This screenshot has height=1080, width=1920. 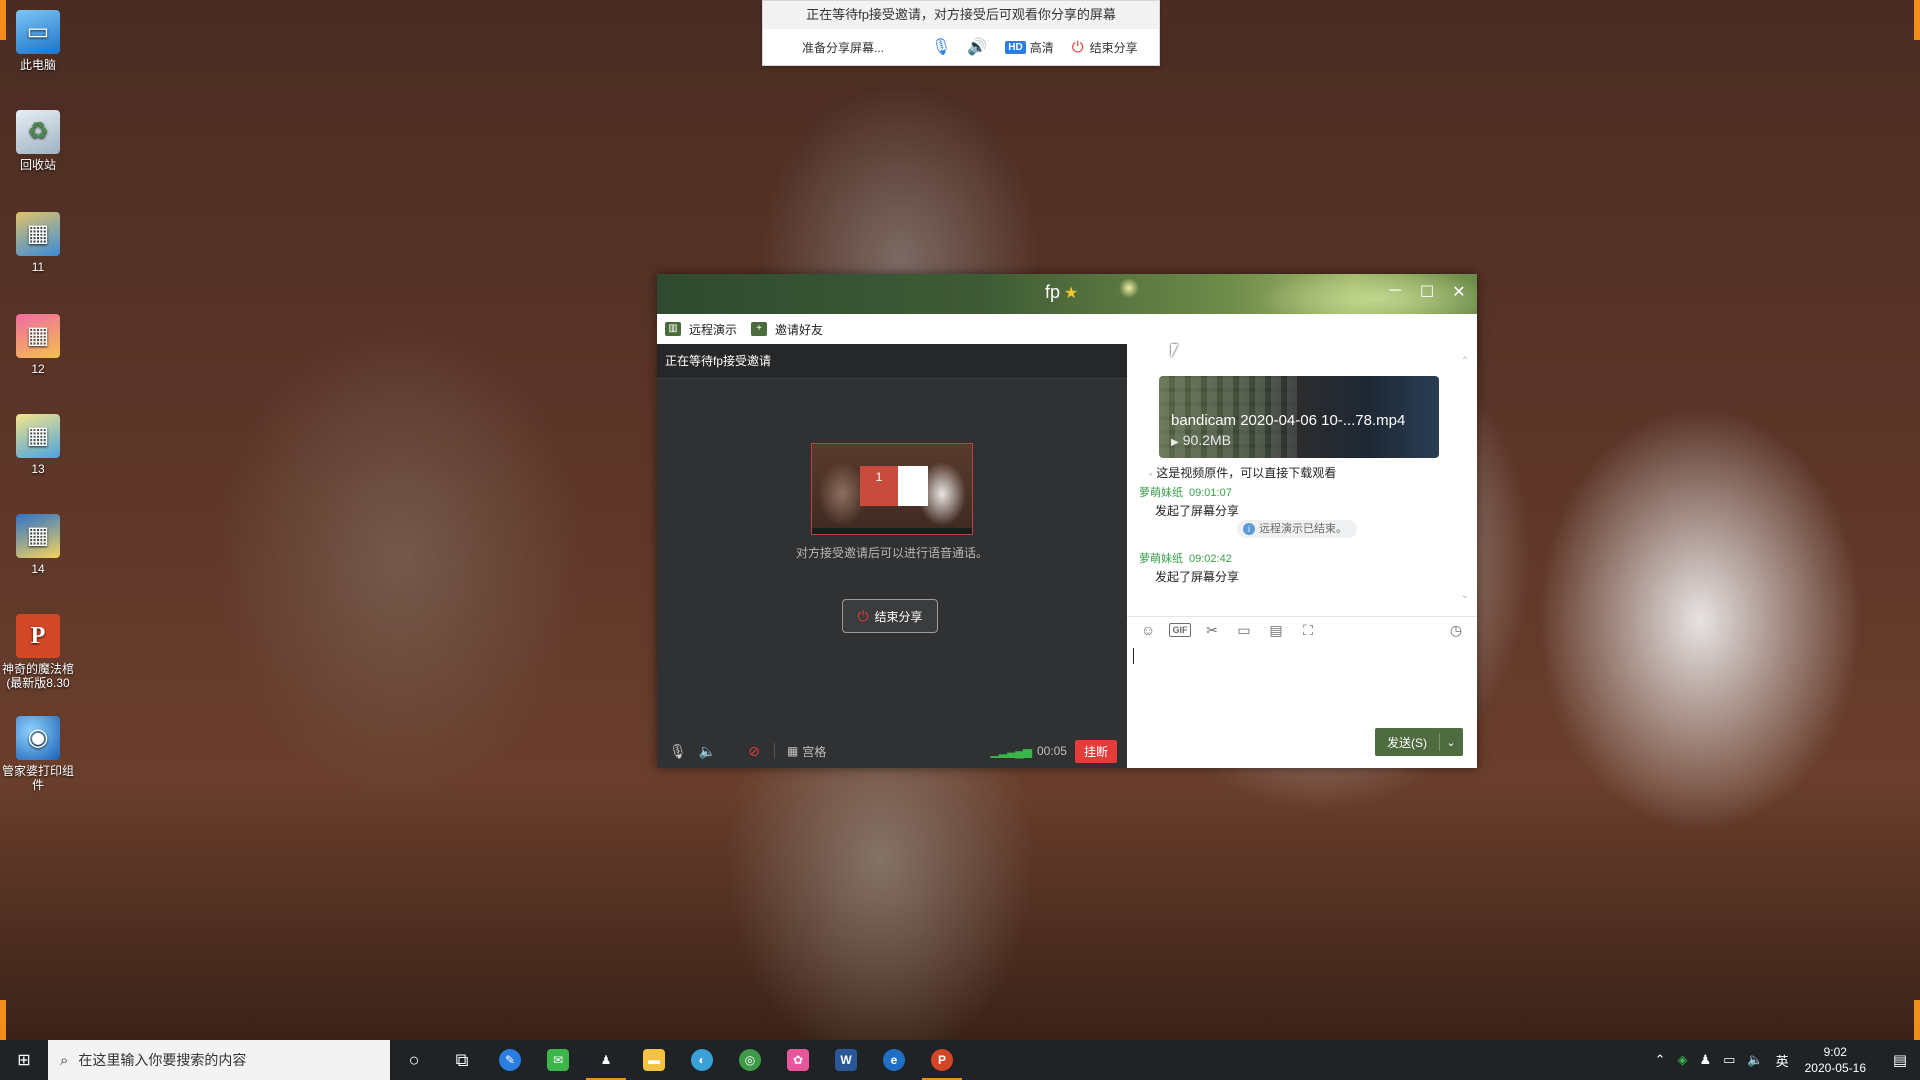 What do you see at coordinates (1051, 751) in the screenshot?
I see `call-timer: 00:05` at bounding box center [1051, 751].